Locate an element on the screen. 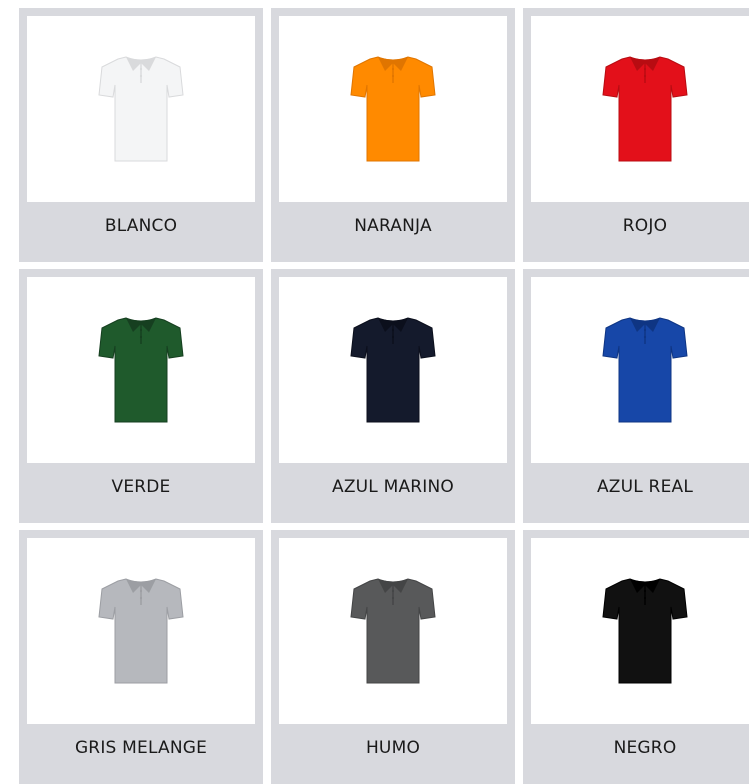  color-label: NEGRO is located at coordinates (645, 748).